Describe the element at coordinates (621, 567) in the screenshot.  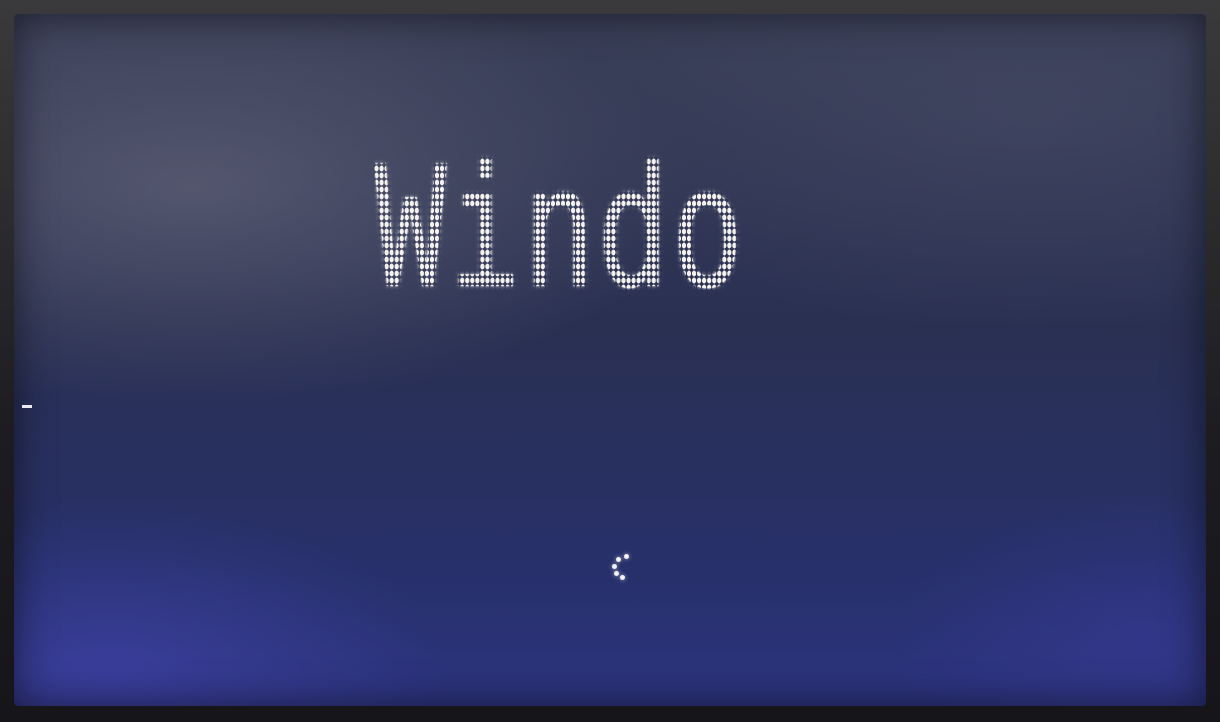
I see `loading-spinner-icon` at that location.